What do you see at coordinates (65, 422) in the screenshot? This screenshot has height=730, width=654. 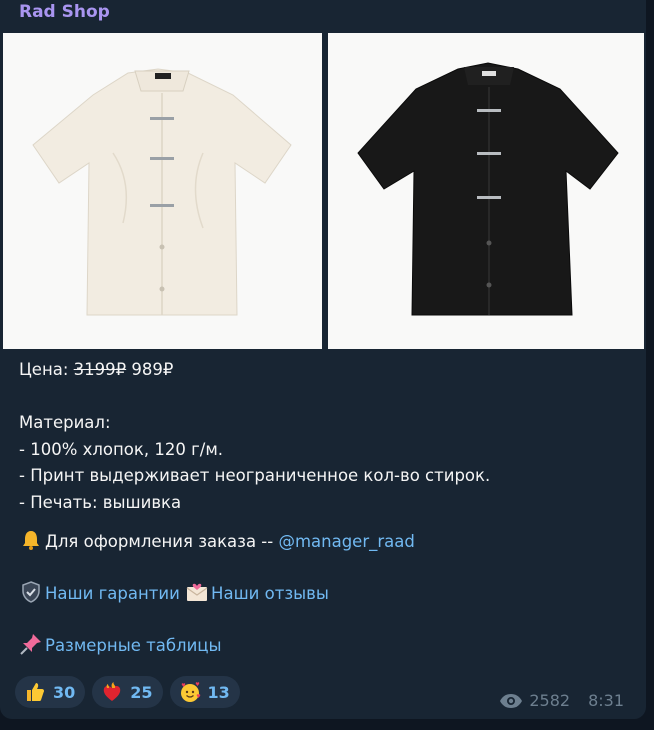 I see `material-title: Материал:` at bounding box center [65, 422].